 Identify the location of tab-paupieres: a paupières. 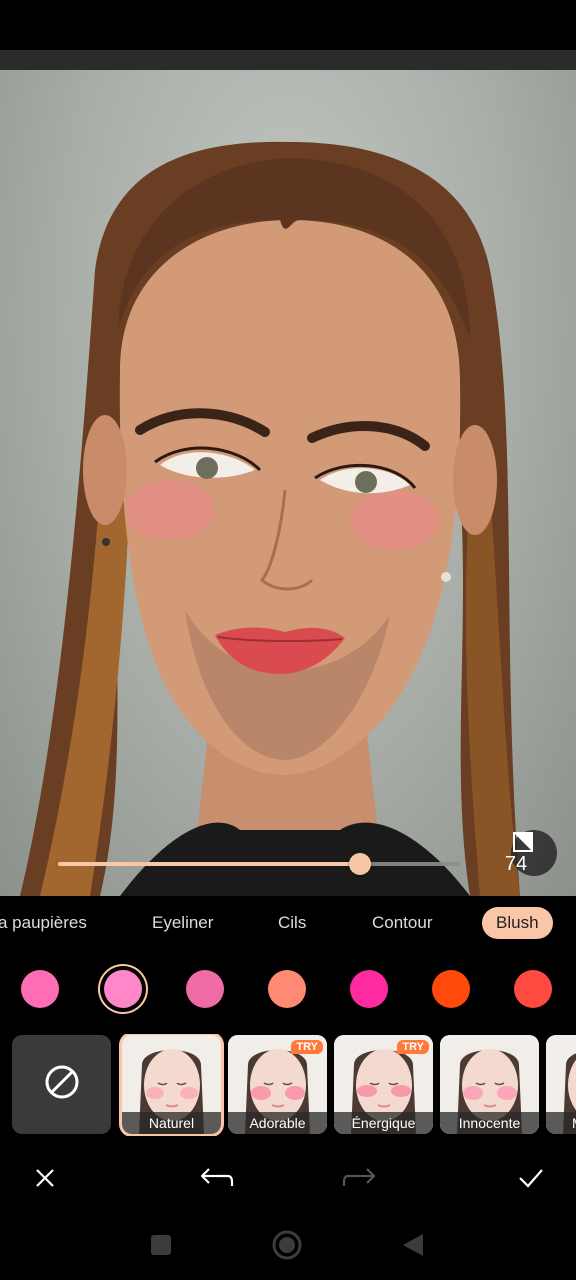
(43, 923).